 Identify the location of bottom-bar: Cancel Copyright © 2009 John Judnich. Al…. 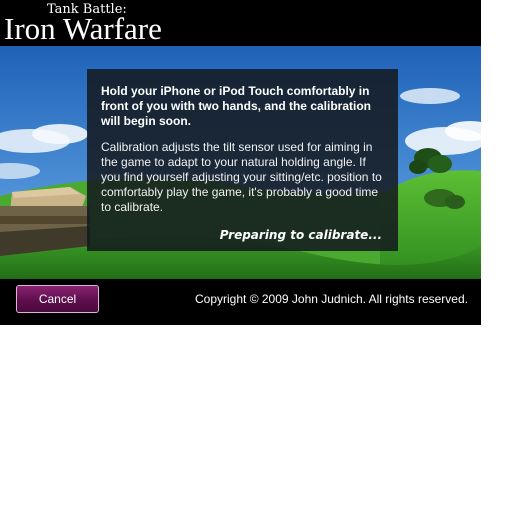
(240, 302).